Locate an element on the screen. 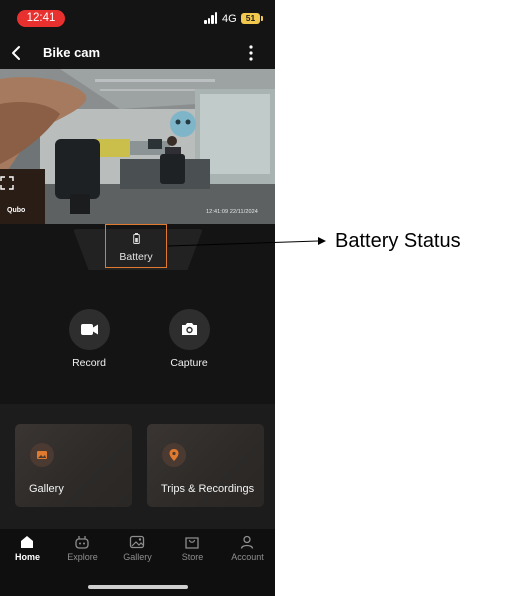 This screenshot has width=526, height=596. preview-timestamp: 12:41:09 22/11/2024 is located at coordinates (232, 212).